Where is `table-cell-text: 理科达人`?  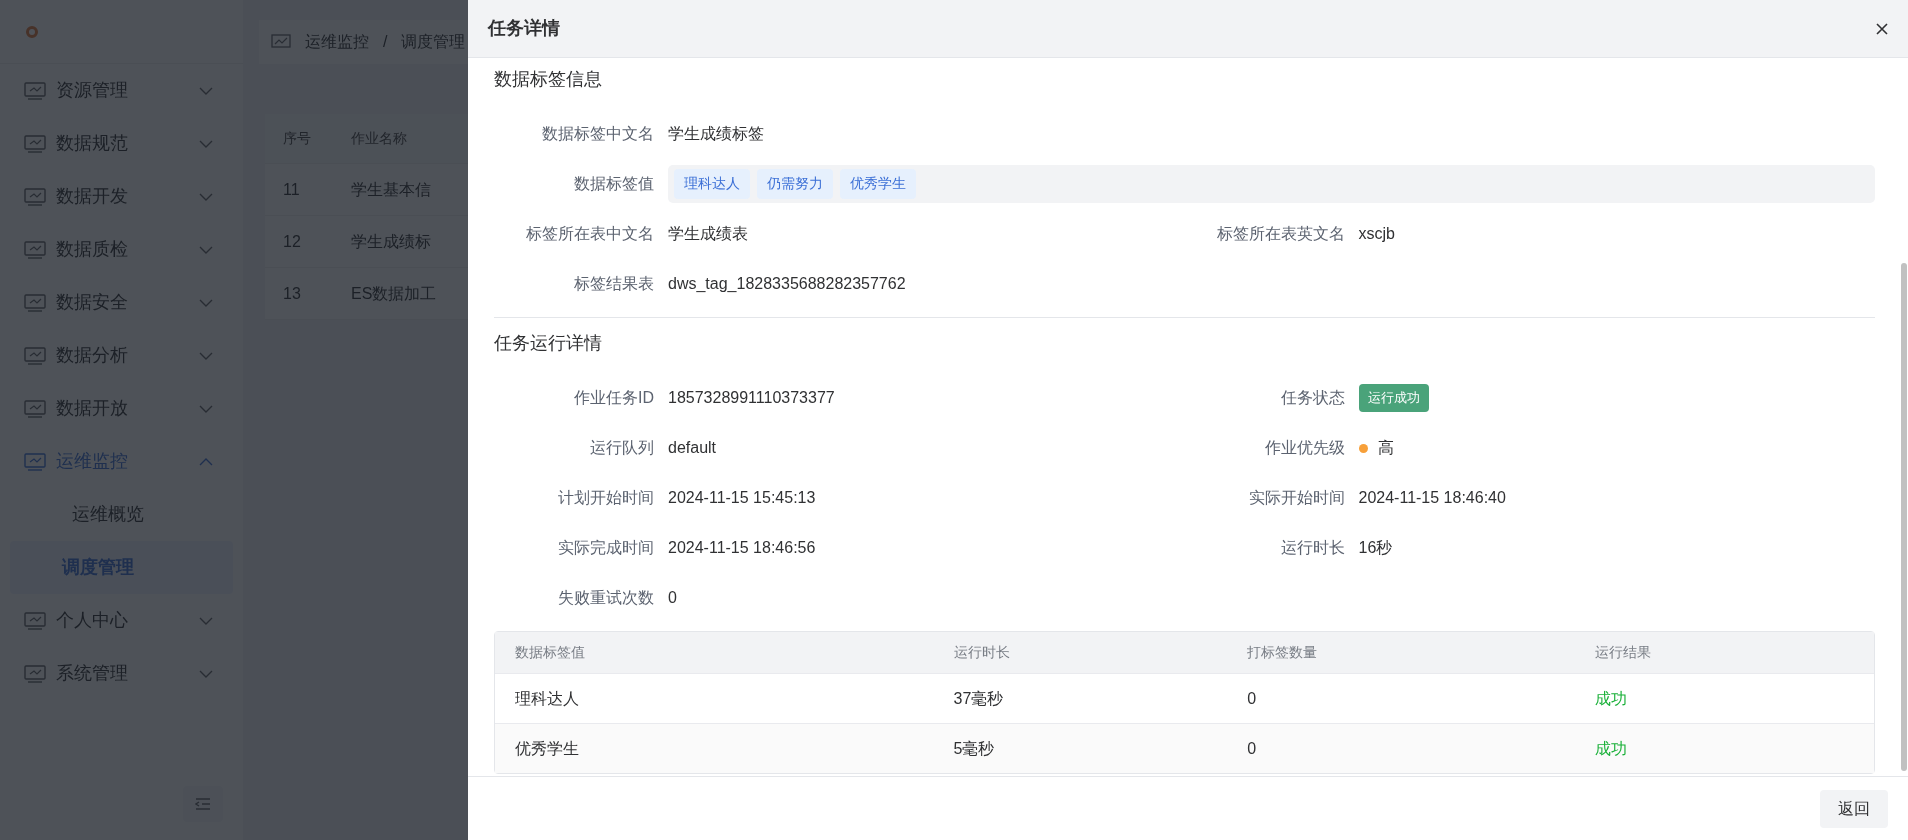
table-cell-text: 理科达人 is located at coordinates (547, 698).